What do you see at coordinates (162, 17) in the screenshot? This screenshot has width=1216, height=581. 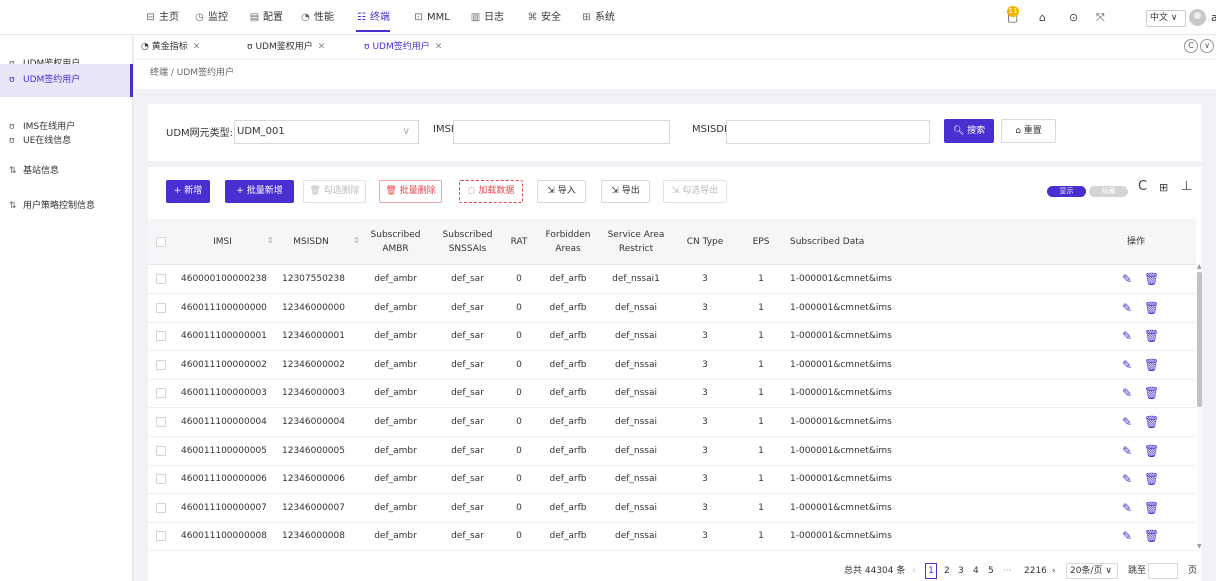 I see `nav-home: ⊟ 主页` at bounding box center [162, 17].